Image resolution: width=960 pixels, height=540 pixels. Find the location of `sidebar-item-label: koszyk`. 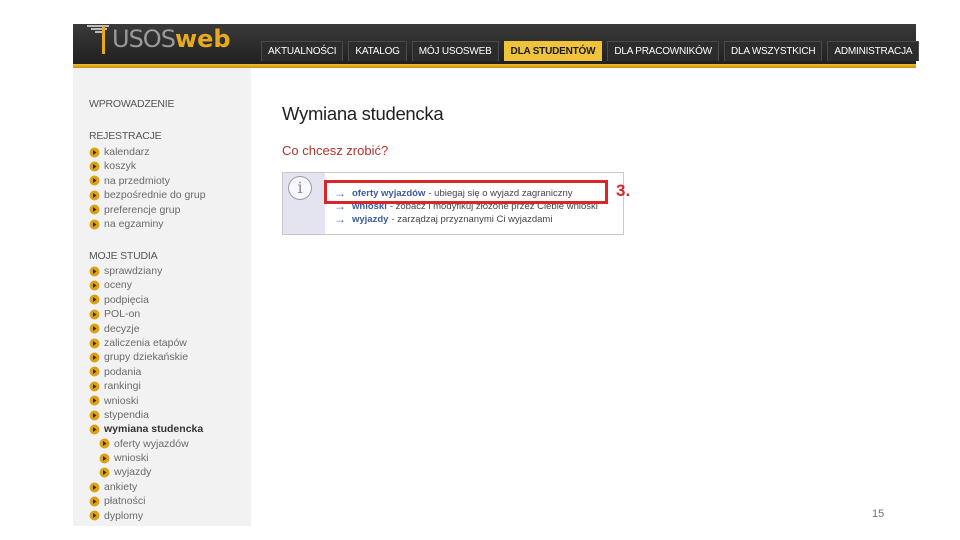

sidebar-item-label: koszyk is located at coordinates (120, 166).